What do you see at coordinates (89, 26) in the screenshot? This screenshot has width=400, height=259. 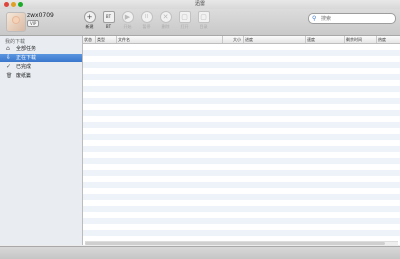 I see `new-task-label: 新建` at bounding box center [89, 26].